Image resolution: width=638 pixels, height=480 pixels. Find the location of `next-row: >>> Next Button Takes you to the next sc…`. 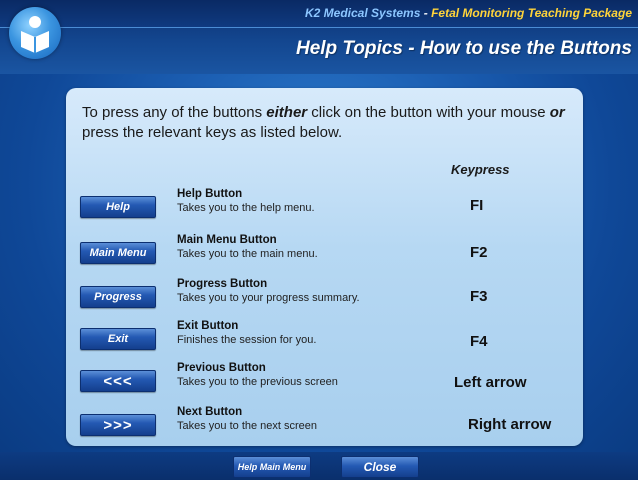

next-row: >>> Next Button Takes you to the next sc… is located at coordinates (324, 426).